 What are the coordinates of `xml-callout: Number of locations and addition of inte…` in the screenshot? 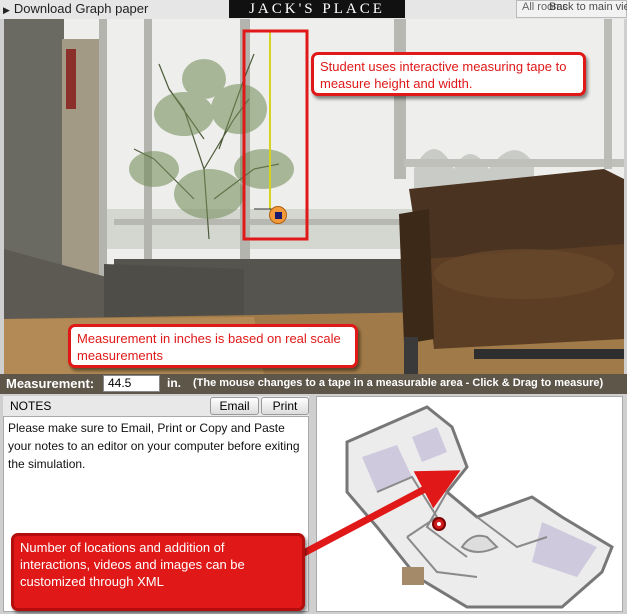 It's located at (158, 572).